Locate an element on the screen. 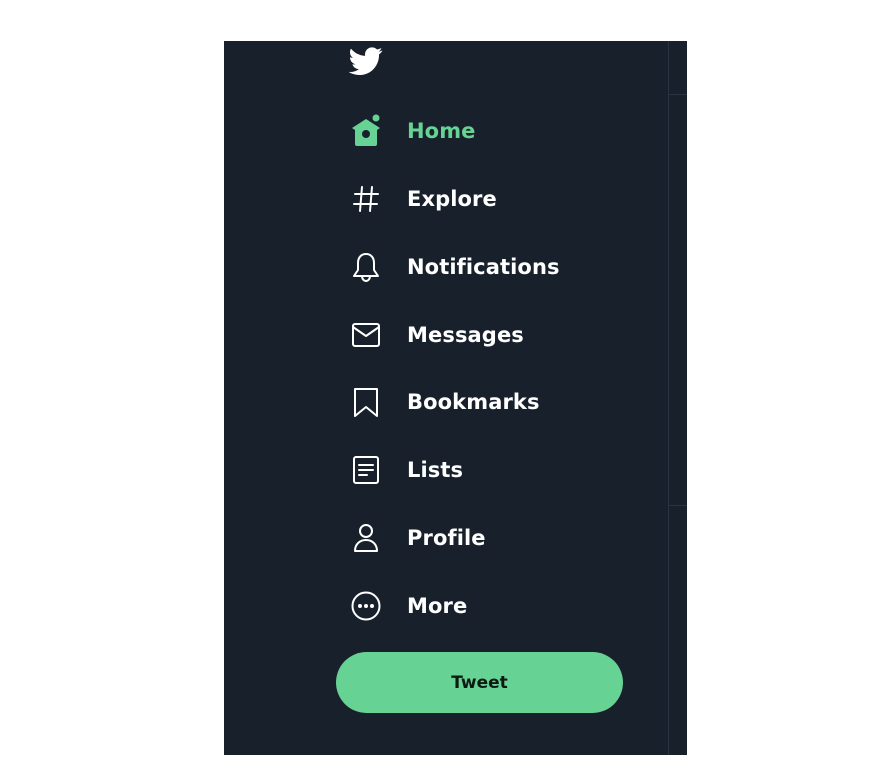 This screenshot has width=884, height=784. nav-item-profile: Profile is located at coordinates (422, 538).